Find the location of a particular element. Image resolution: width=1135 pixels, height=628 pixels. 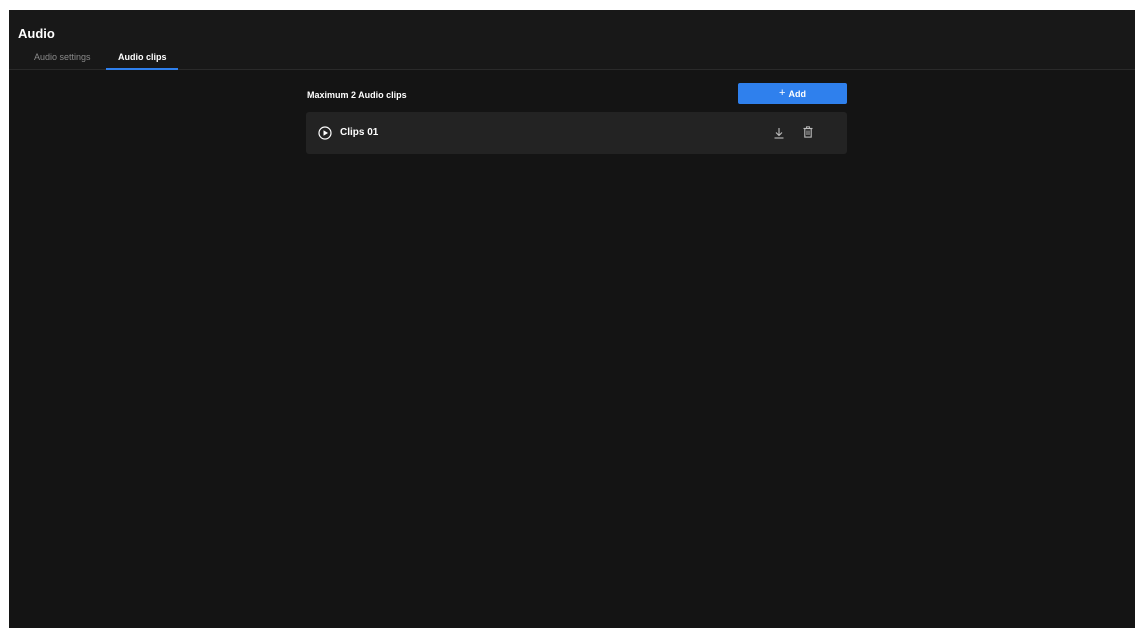

download-icon is located at coordinates (779, 133).